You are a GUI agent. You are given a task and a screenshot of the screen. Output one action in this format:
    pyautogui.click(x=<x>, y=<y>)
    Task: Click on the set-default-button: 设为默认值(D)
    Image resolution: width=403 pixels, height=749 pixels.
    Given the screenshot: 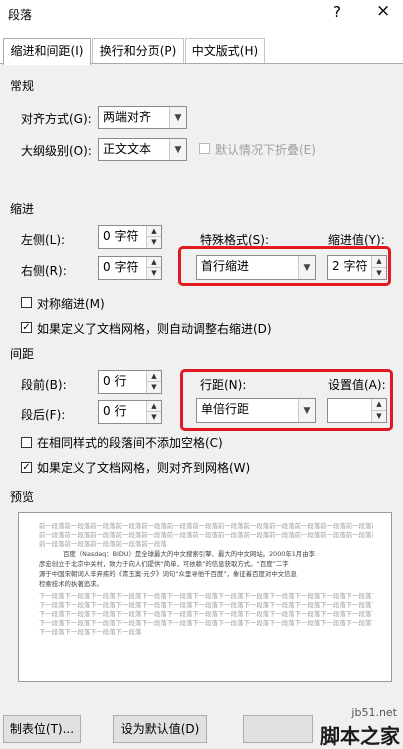 What is the action you would take?
    pyautogui.click(x=160, y=729)
    